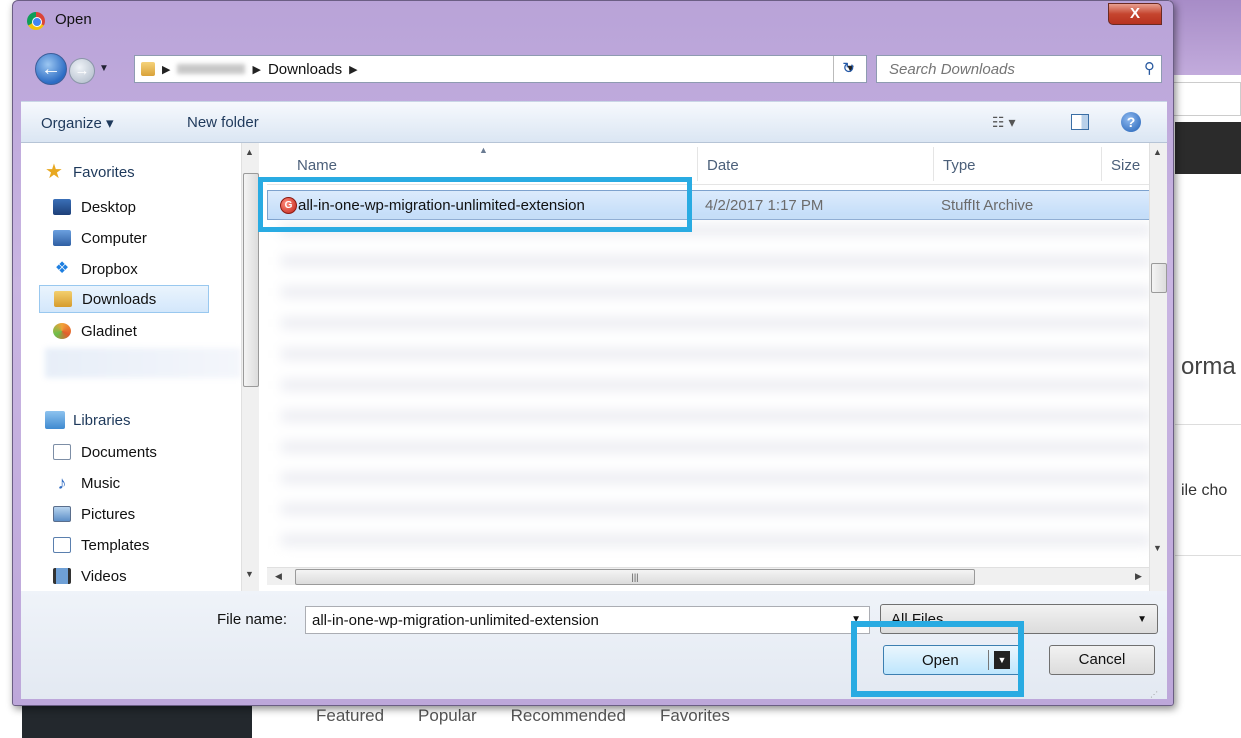  What do you see at coordinates (1208, 366) in the screenshot?
I see `background-heading: orma` at bounding box center [1208, 366].